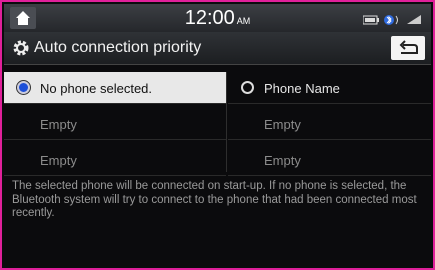  I want to click on signal-icon, so click(414, 19).